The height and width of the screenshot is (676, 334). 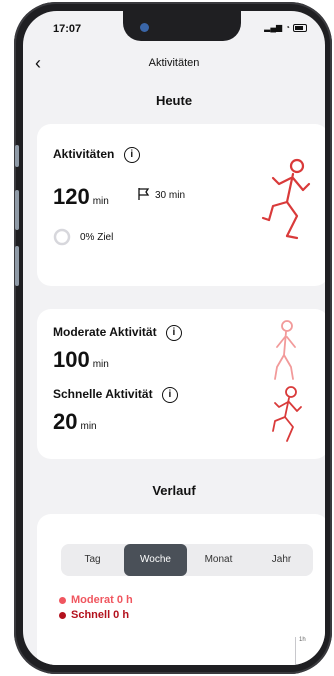 What do you see at coordinates (287, 414) in the screenshot?
I see `runner-small-icon` at bounding box center [287, 414].